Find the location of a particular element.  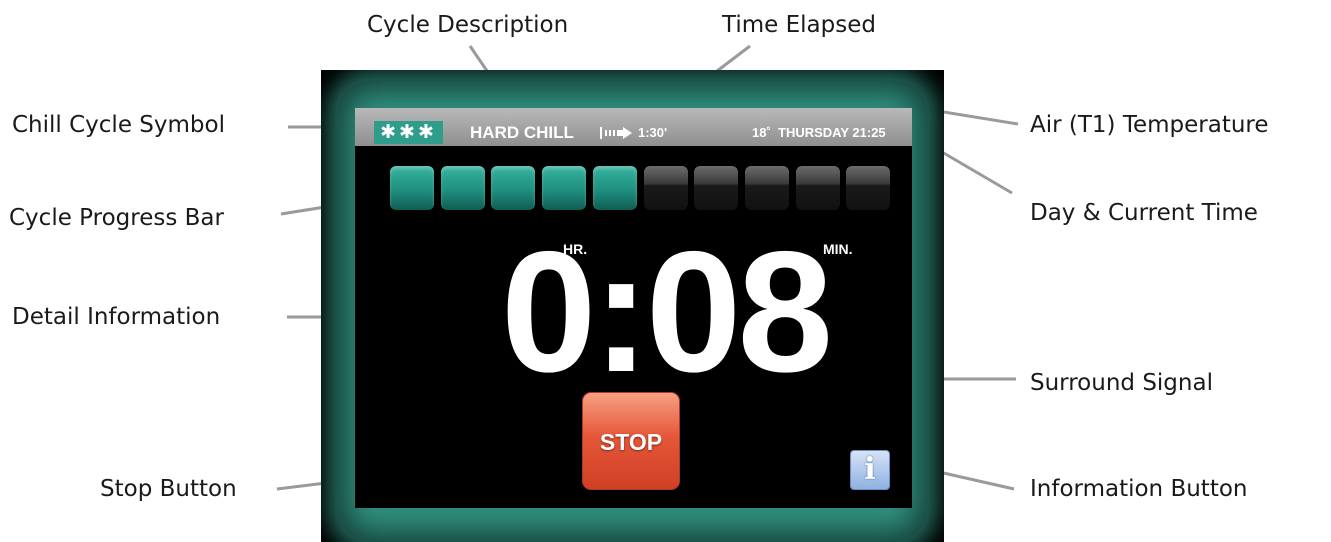

day-current-time: THURSDAY 21:25 is located at coordinates (832, 132).